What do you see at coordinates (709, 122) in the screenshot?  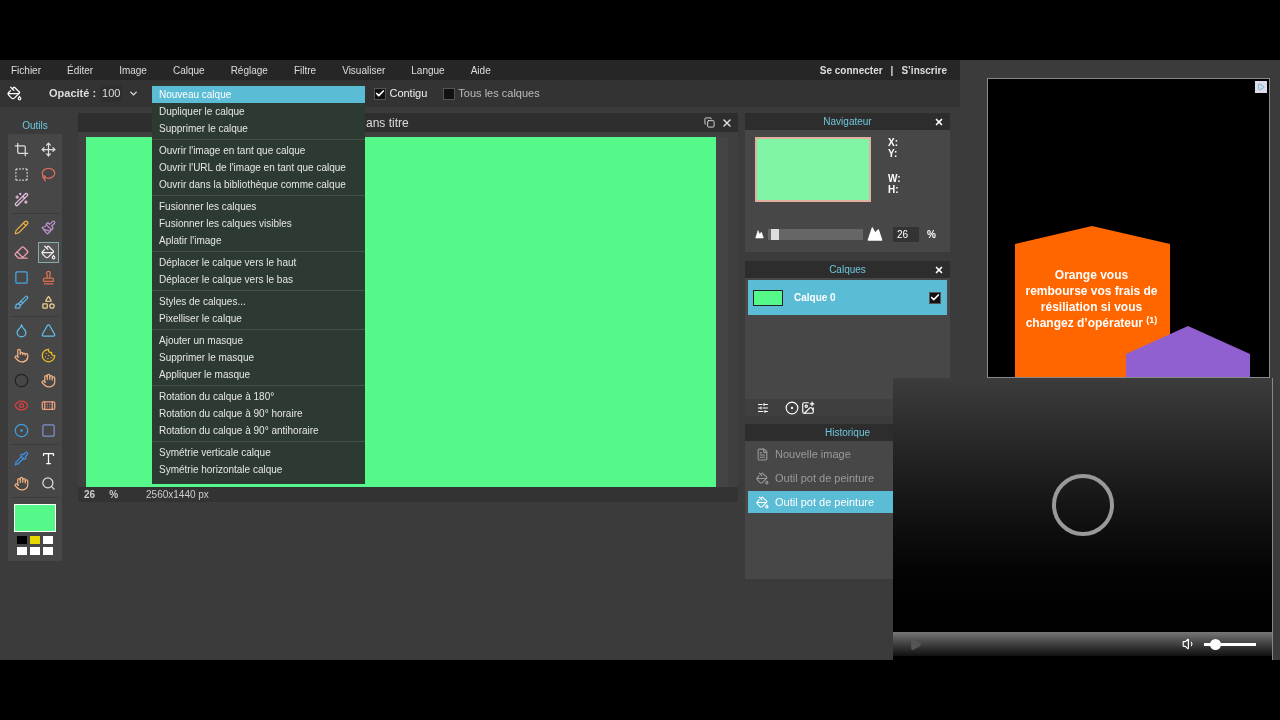 I see `restore-icon` at bounding box center [709, 122].